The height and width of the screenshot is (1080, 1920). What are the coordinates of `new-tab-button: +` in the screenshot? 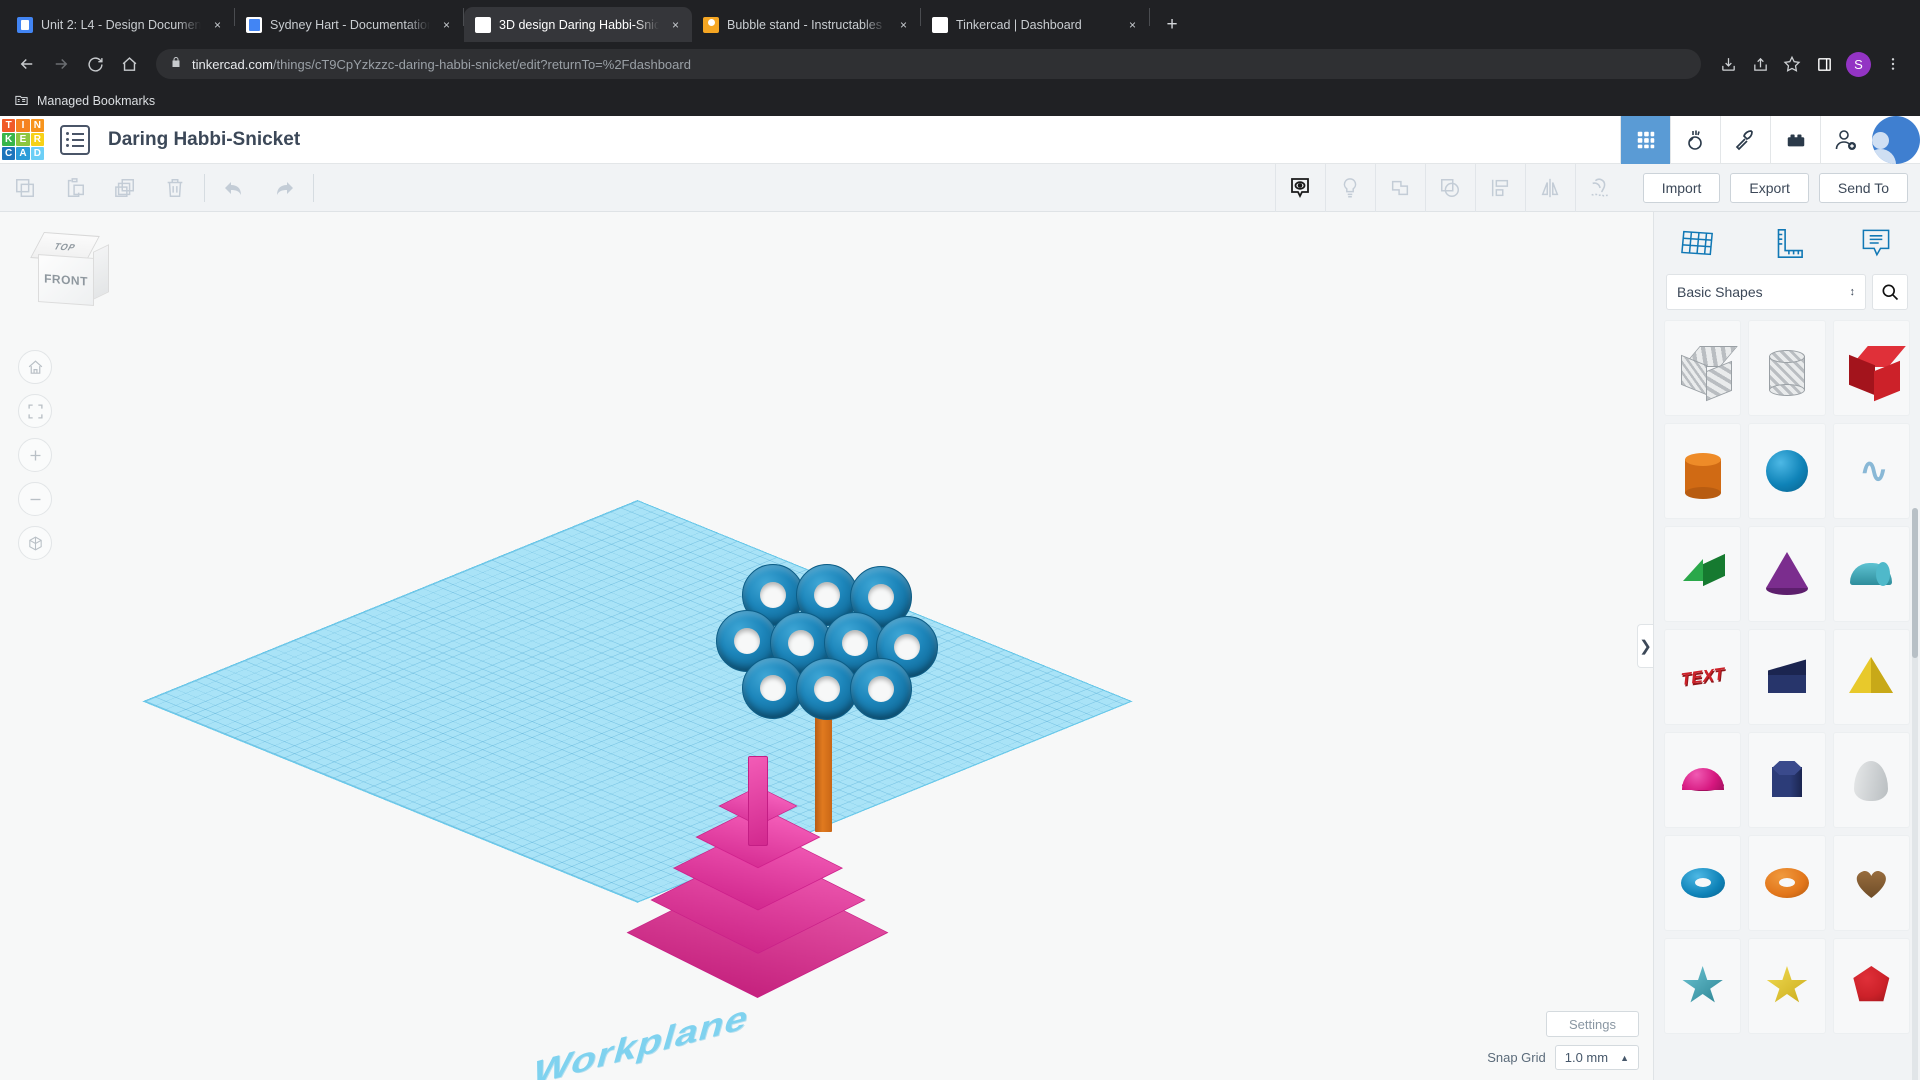 It's located at (1172, 24).